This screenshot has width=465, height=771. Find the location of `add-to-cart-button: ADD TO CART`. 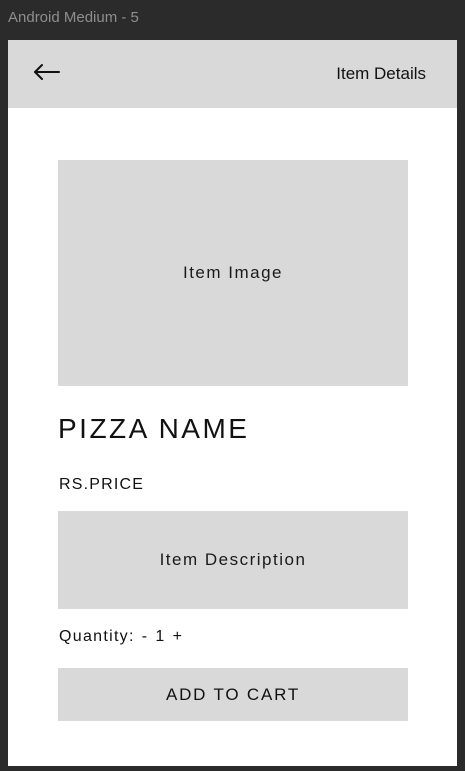

add-to-cart-button: ADD TO CART is located at coordinates (233, 694).